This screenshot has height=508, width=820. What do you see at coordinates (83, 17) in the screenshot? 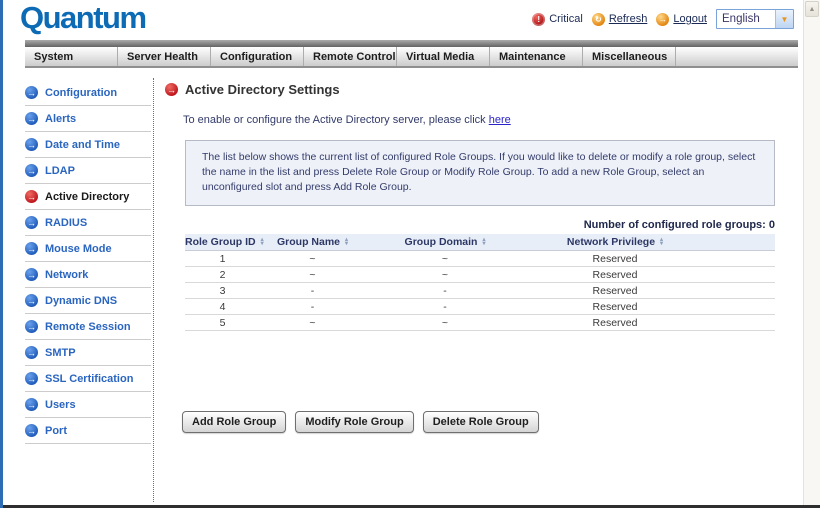
I see `quantum-logo: Quantum` at bounding box center [83, 17].